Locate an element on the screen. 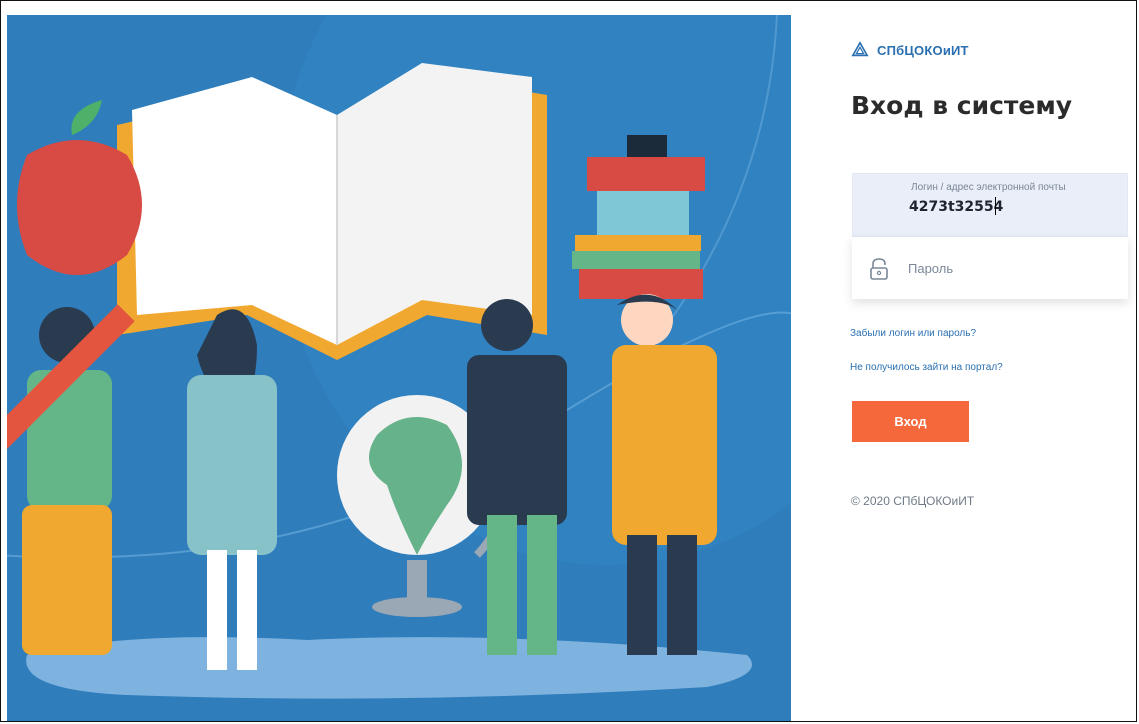  login-field: Логин / адрес электронной почты is located at coordinates (990, 205).